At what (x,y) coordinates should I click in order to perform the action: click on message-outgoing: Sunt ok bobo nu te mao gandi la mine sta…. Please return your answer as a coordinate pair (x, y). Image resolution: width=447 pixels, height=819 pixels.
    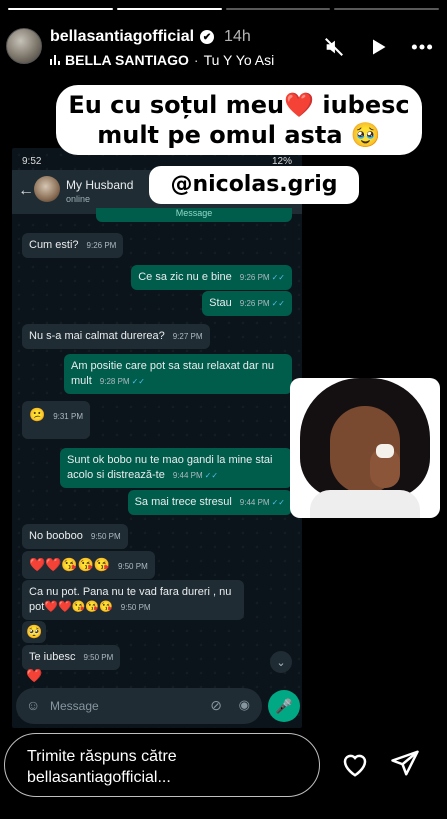
    Looking at the image, I should click on (176, 468).